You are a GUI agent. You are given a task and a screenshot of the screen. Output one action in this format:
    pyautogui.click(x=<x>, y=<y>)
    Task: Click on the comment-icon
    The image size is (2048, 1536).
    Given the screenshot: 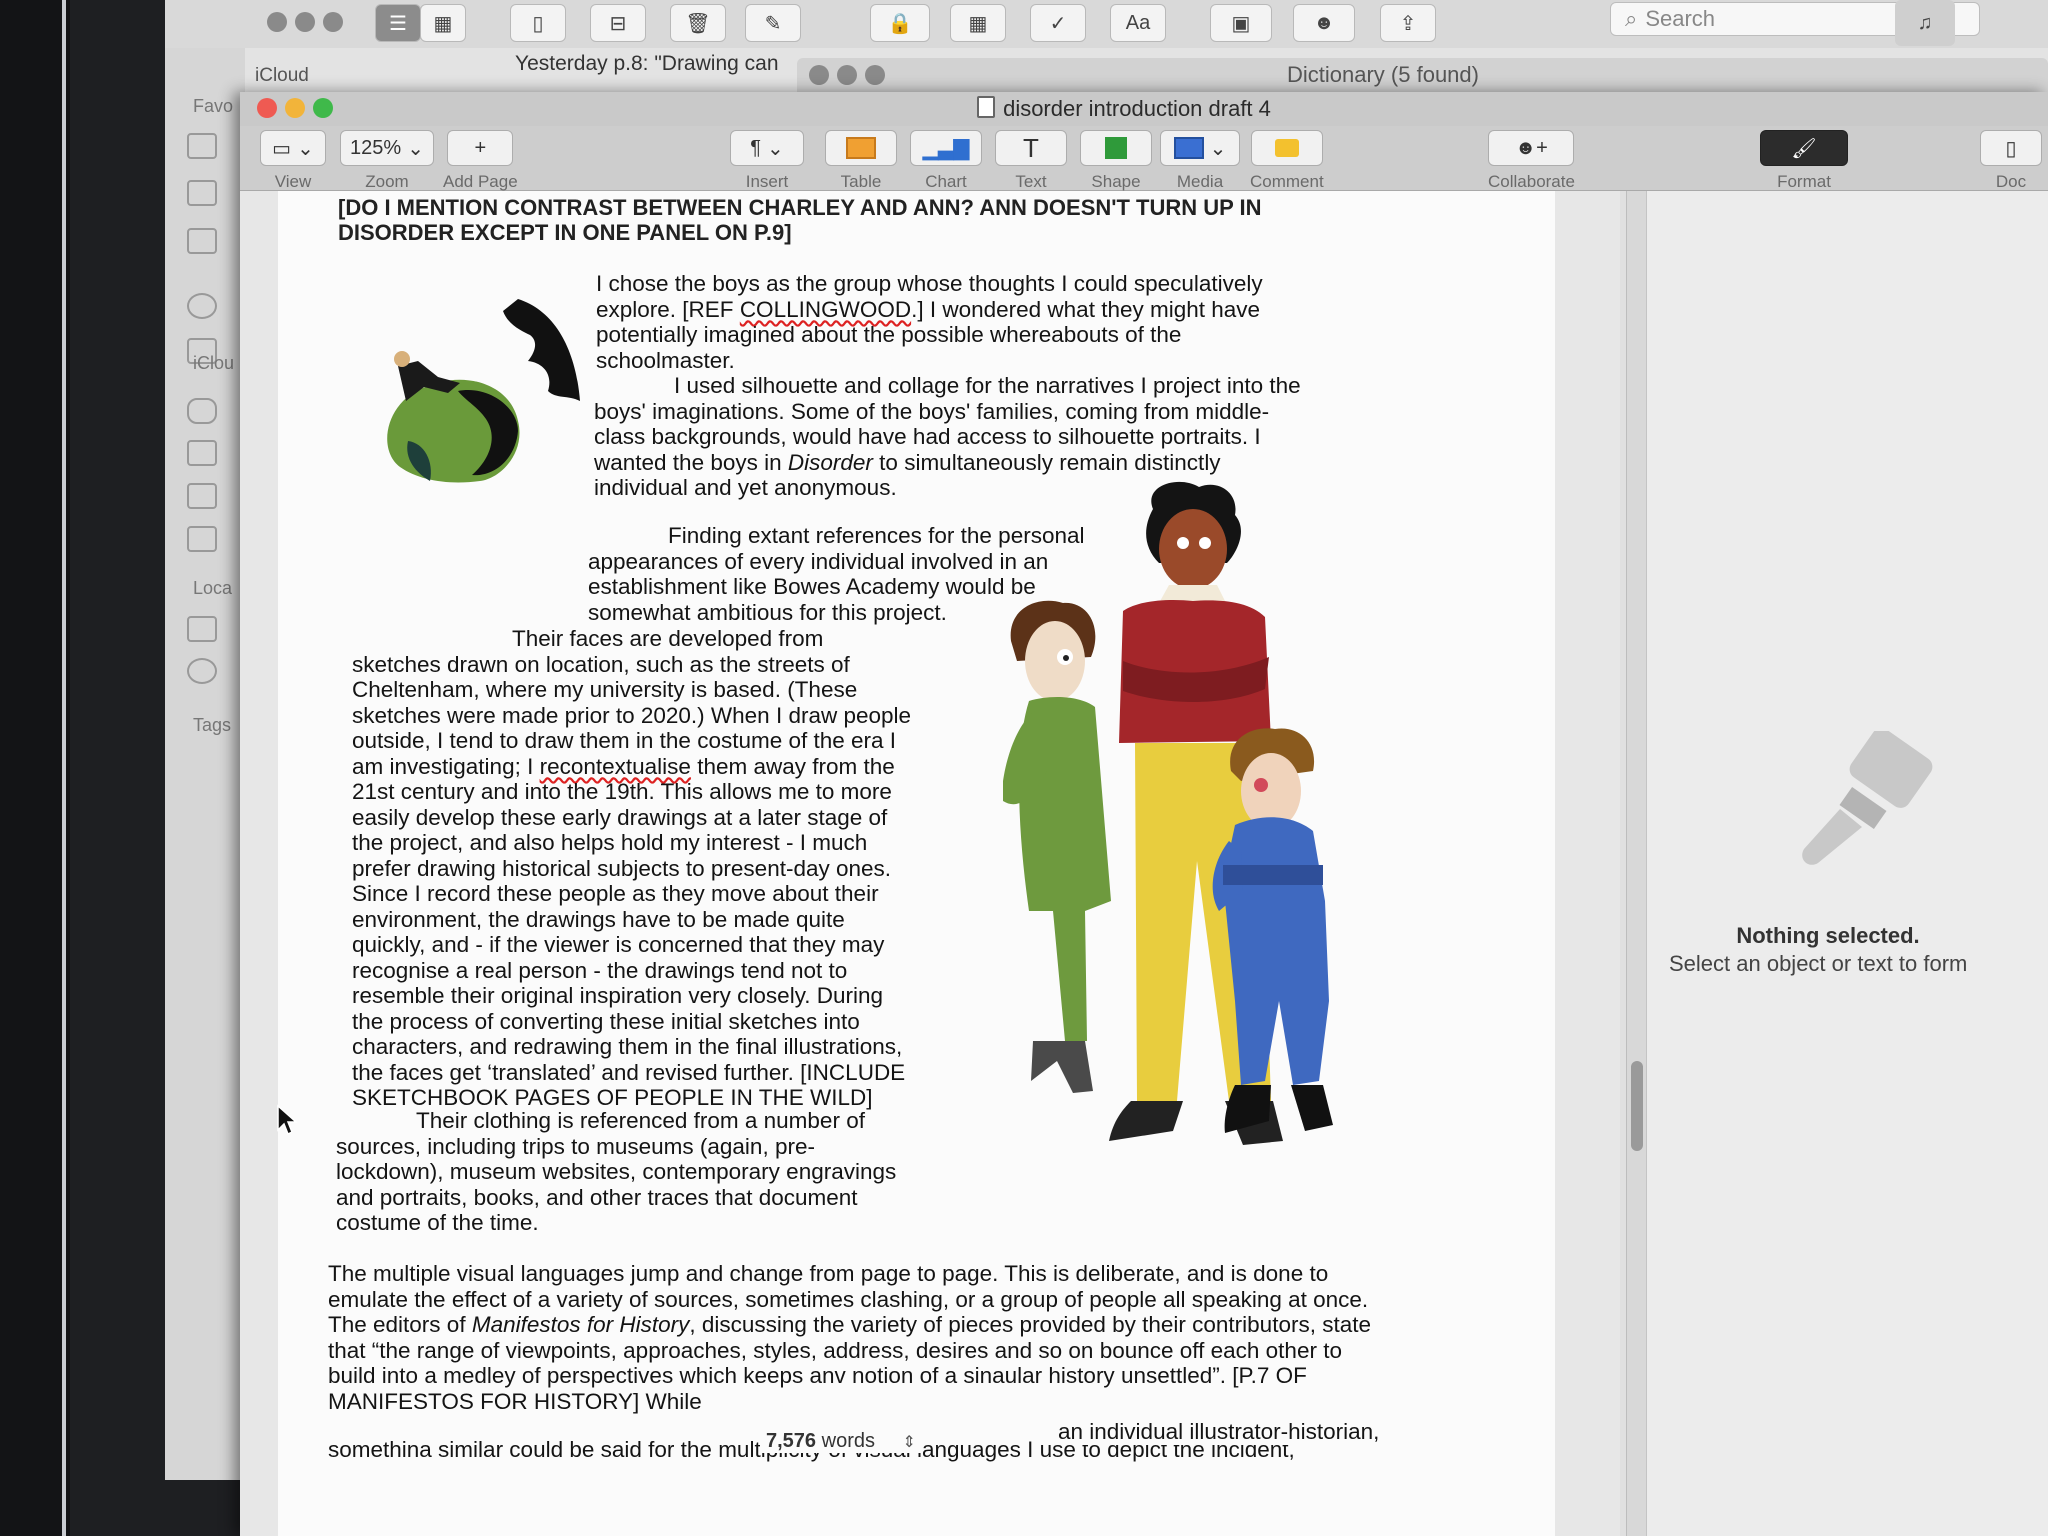 What is the action you would take?
    pyautogui.click(x=1286, y=148)
    